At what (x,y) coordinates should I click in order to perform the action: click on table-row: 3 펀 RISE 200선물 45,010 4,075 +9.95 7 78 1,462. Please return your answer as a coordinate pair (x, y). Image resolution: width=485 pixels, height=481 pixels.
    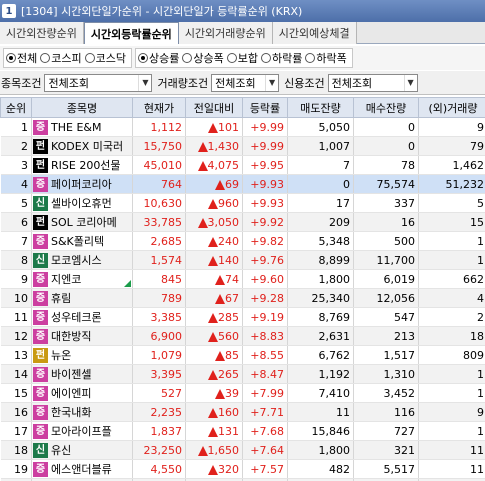
    Looking at the image, I should click on (242, 165).